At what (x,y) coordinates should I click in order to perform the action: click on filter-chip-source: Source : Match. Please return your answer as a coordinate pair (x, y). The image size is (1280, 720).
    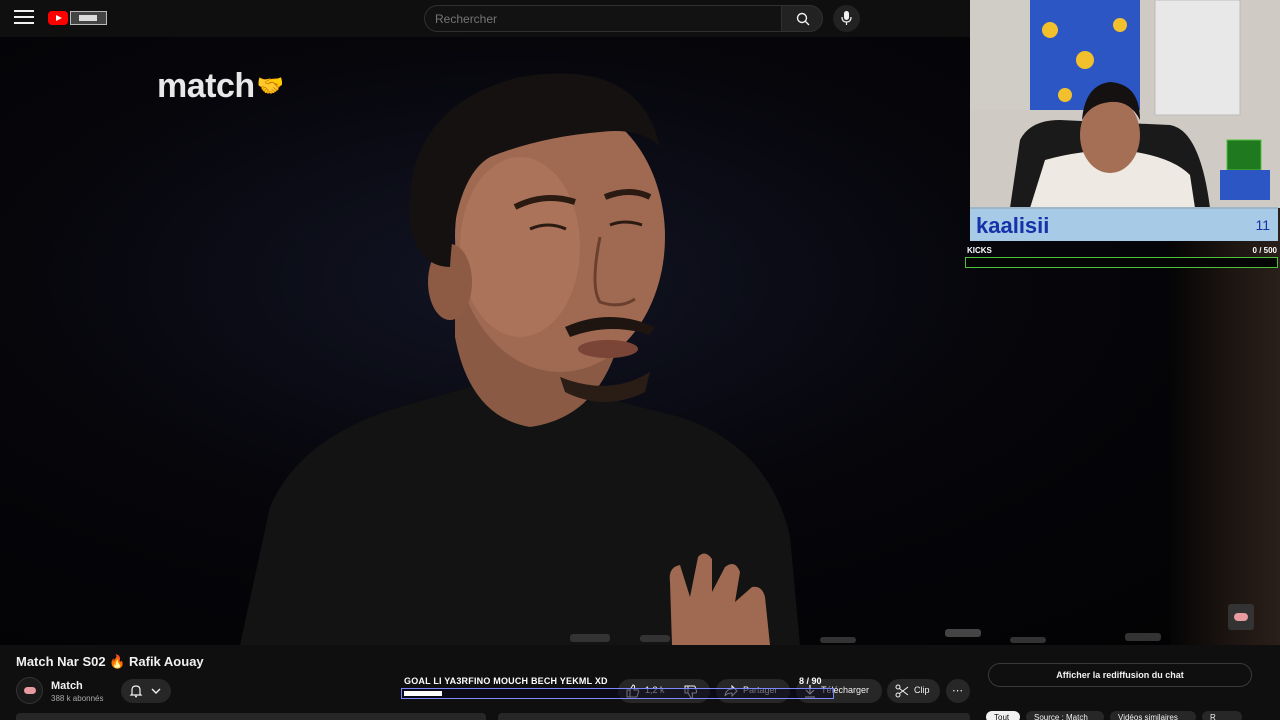
    Looking at the image, I should click on (1065, 715).